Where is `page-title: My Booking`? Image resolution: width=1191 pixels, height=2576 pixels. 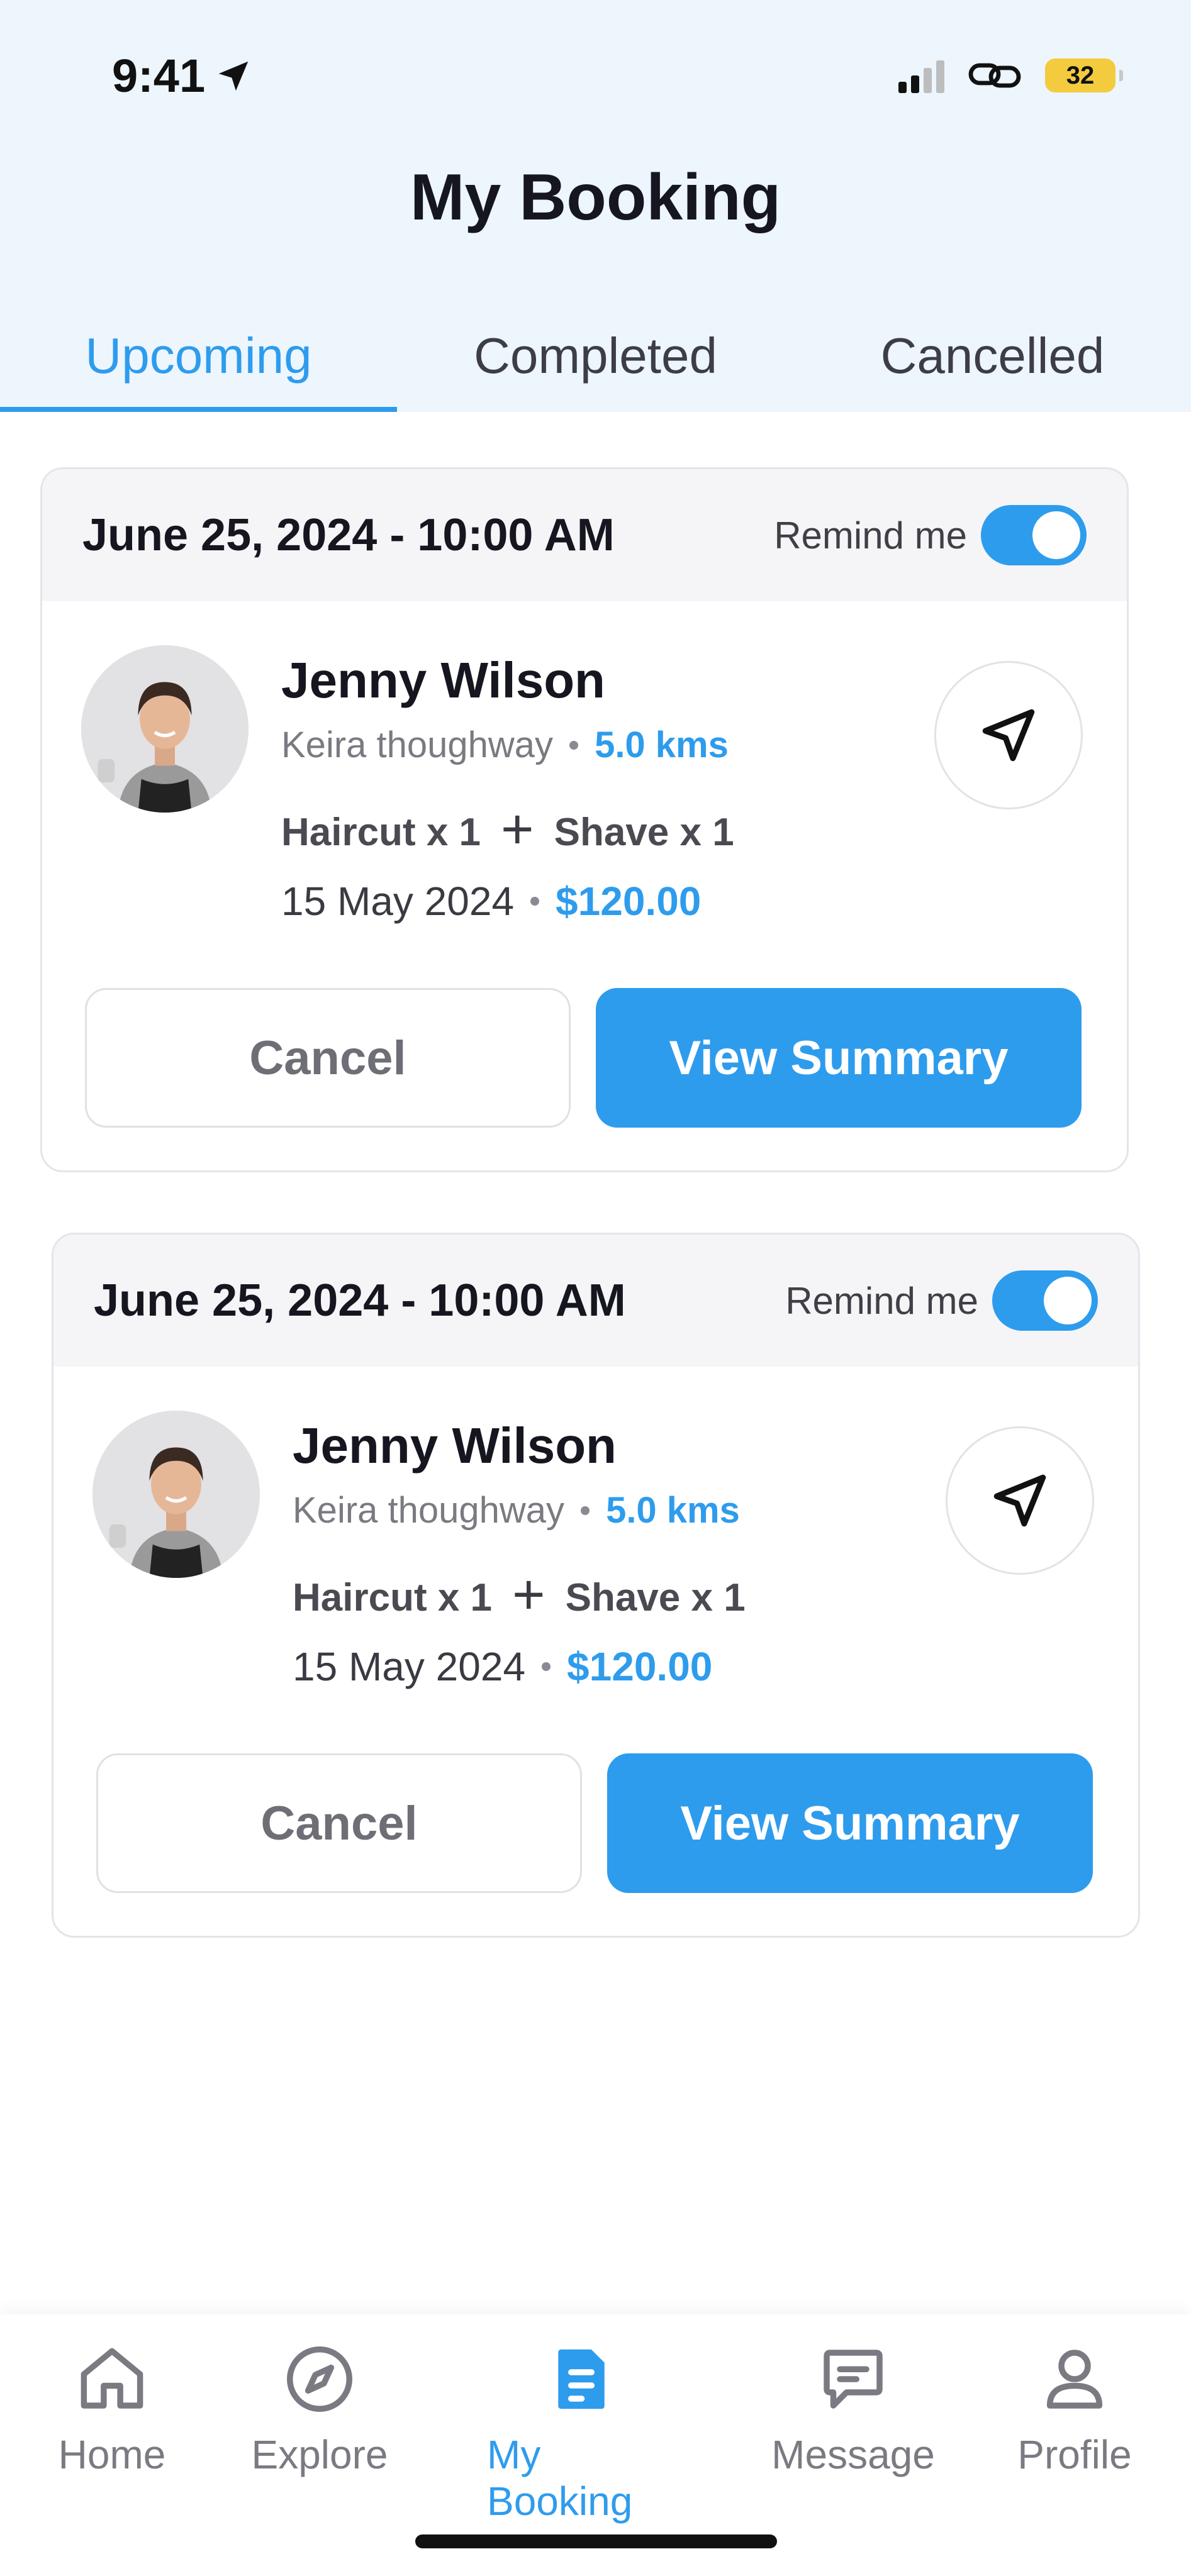 page-title: My Booking is located at coordinates (595, 197).